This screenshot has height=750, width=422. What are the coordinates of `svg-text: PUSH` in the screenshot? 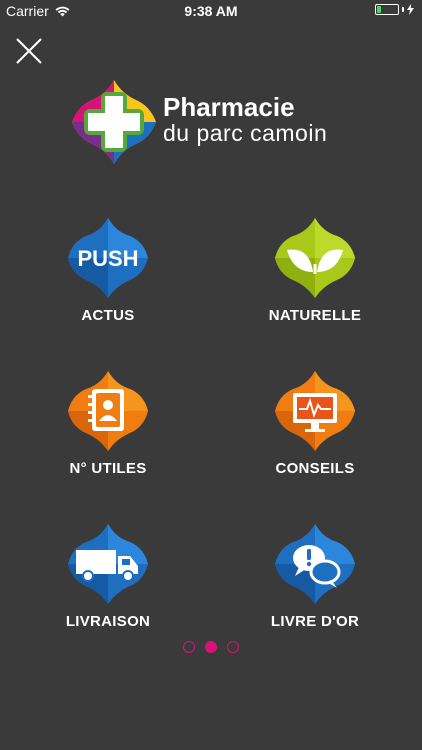 It's located at (107, 258).